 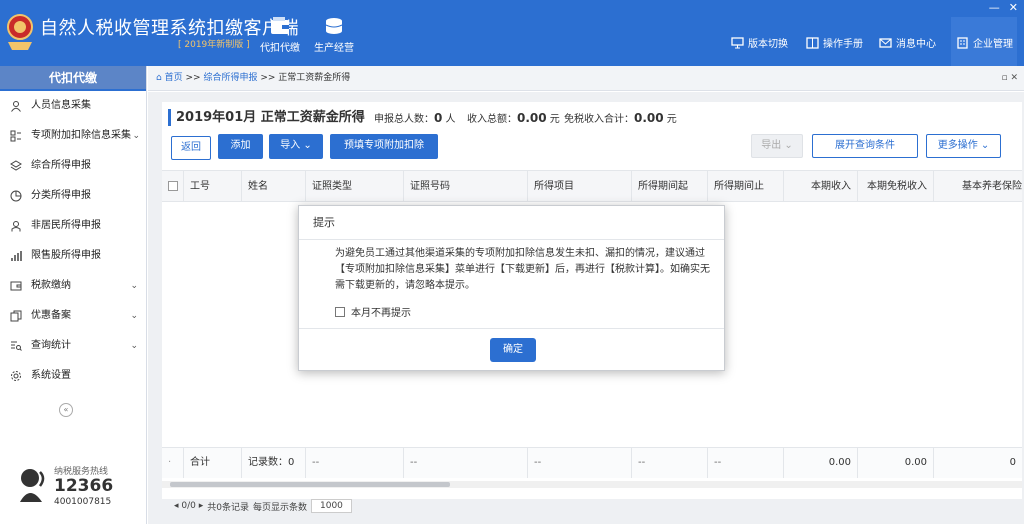 I want to click on horizontal-scrollbar, so click(x=592, y=484).